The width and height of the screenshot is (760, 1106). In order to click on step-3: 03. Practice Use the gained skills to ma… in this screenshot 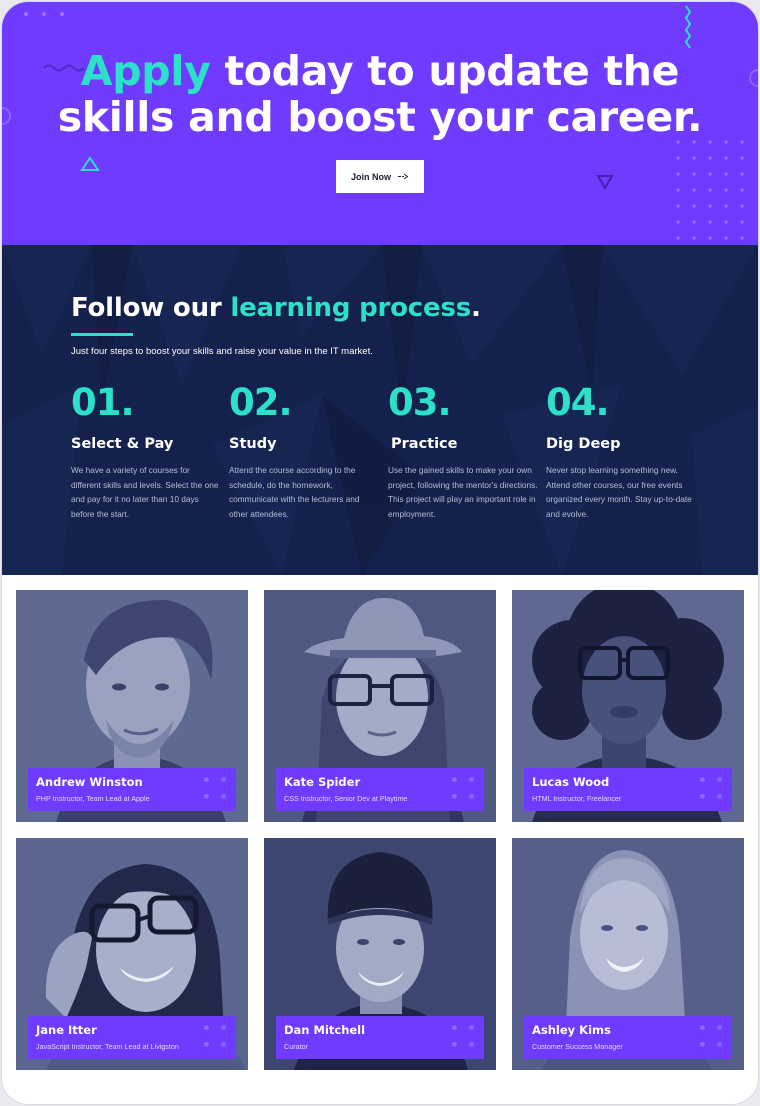, I will do `click(463, 452)`.